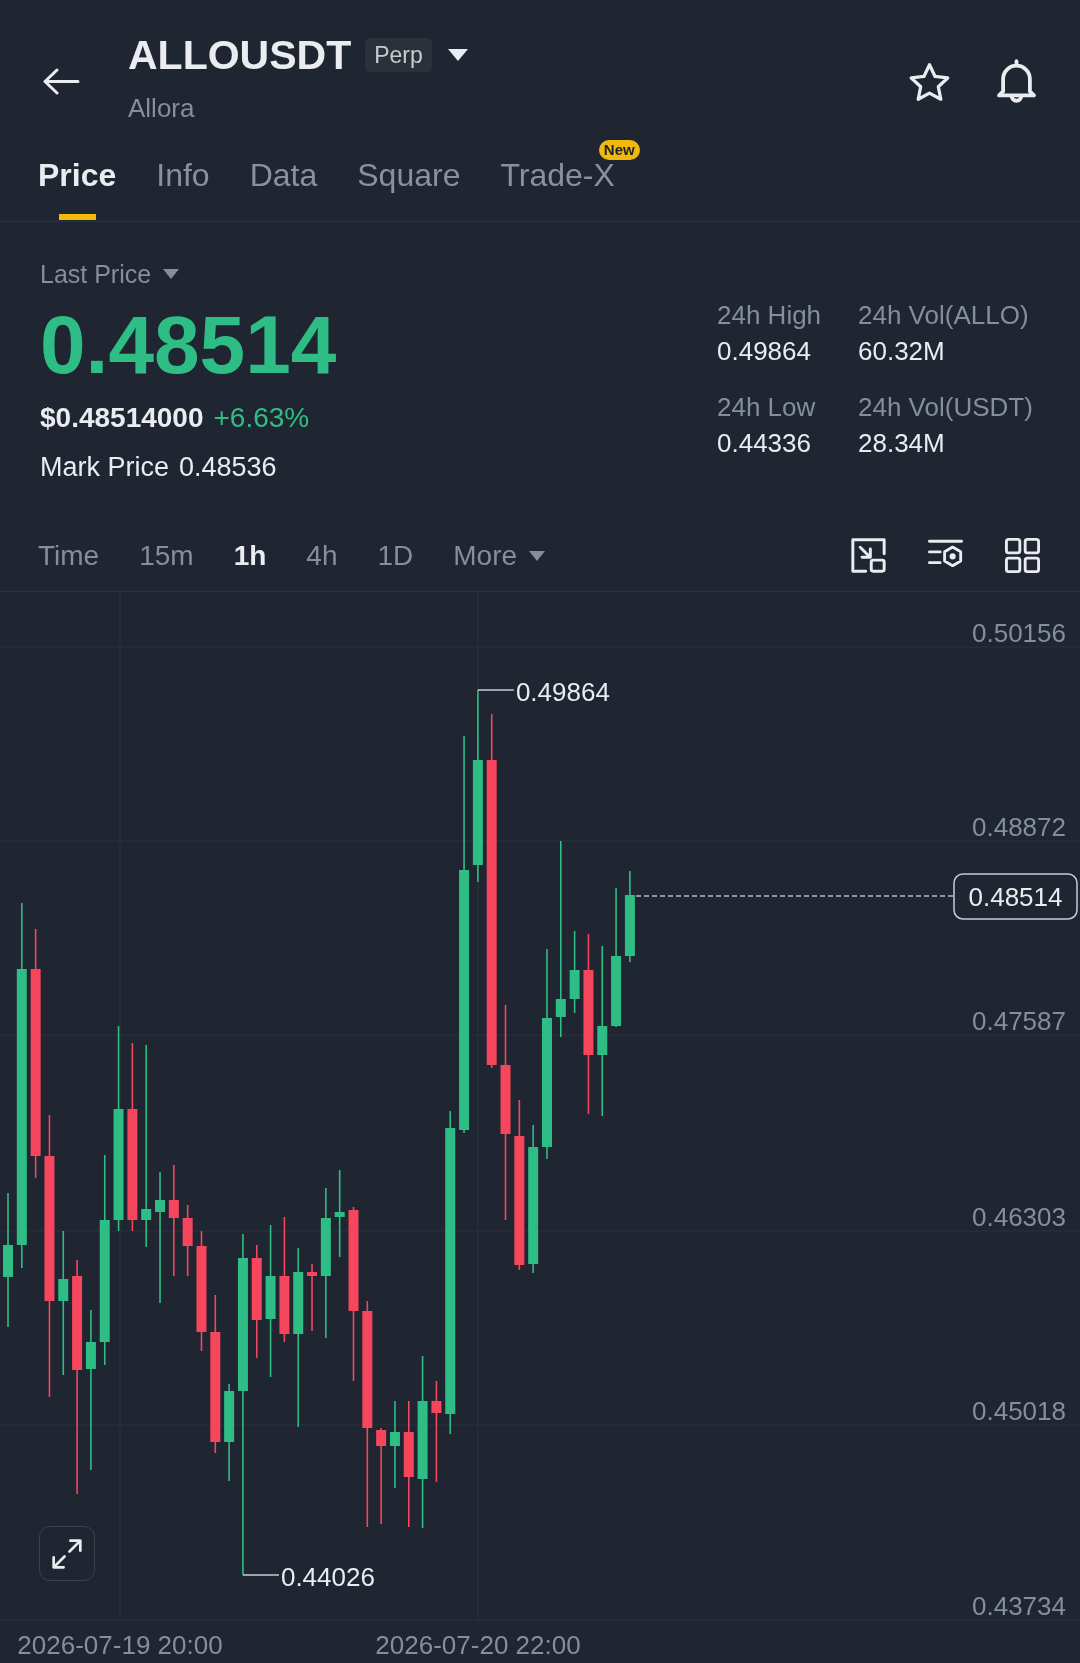 This screenshot has height=1663, width=1080. I want to click on stat-value: 0.44336, so click(764, 443).